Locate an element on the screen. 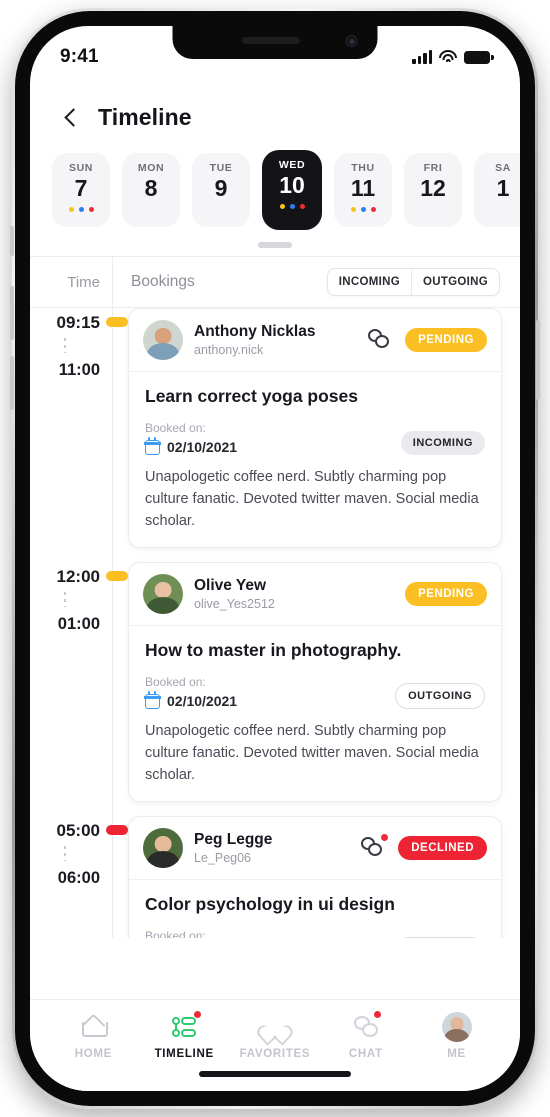  page-title: Timeline is located at coordinates (145, 117).